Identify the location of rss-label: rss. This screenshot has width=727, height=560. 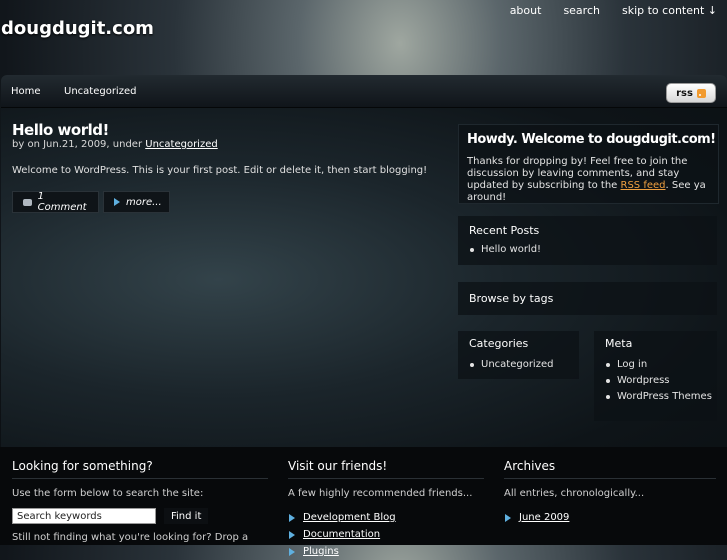
(684, 93).